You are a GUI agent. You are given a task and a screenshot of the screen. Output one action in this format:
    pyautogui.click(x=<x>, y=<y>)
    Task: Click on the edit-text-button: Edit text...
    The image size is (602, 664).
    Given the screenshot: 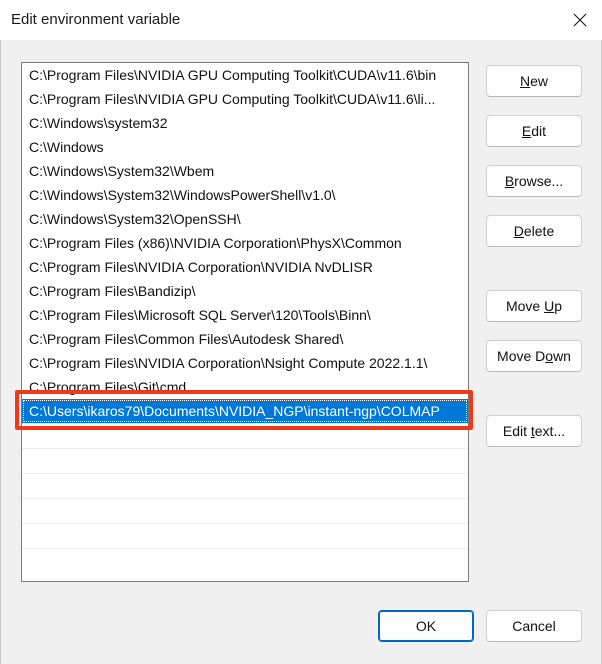 What is the action you would take?
    pyautogui.click(x=534, y=431)
    